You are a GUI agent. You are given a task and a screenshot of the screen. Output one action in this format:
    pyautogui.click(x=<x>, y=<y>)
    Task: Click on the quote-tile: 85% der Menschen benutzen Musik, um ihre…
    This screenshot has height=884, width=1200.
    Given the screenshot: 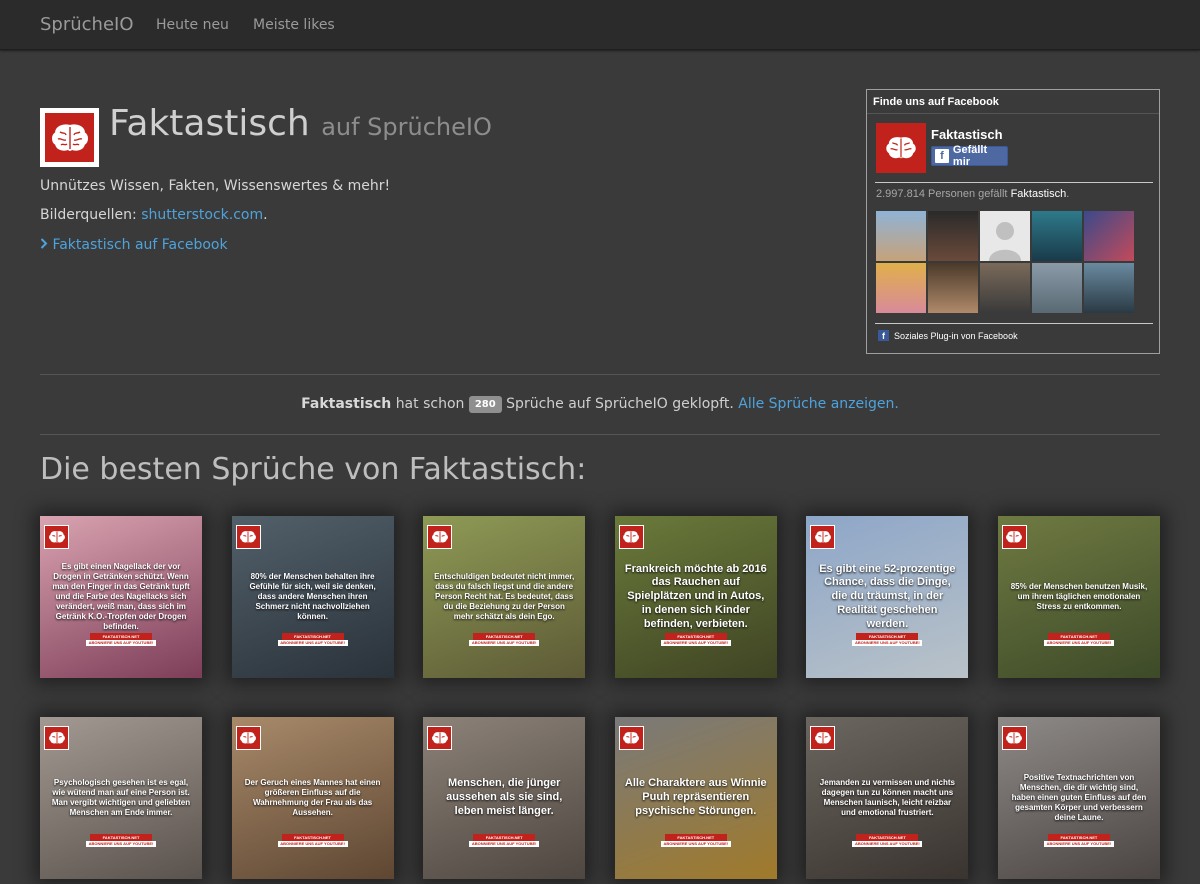 What is the action you would take?
    pyautogui.click(x=1078, y=597)
    